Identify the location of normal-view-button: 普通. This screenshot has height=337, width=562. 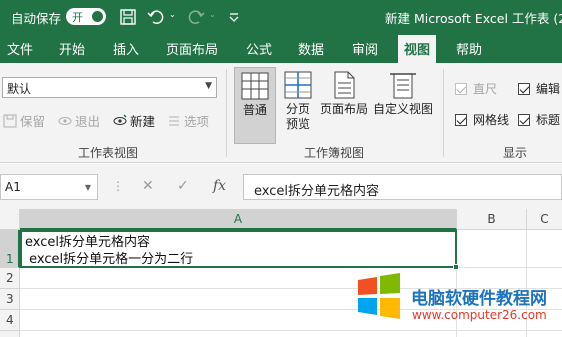
(255, 105).